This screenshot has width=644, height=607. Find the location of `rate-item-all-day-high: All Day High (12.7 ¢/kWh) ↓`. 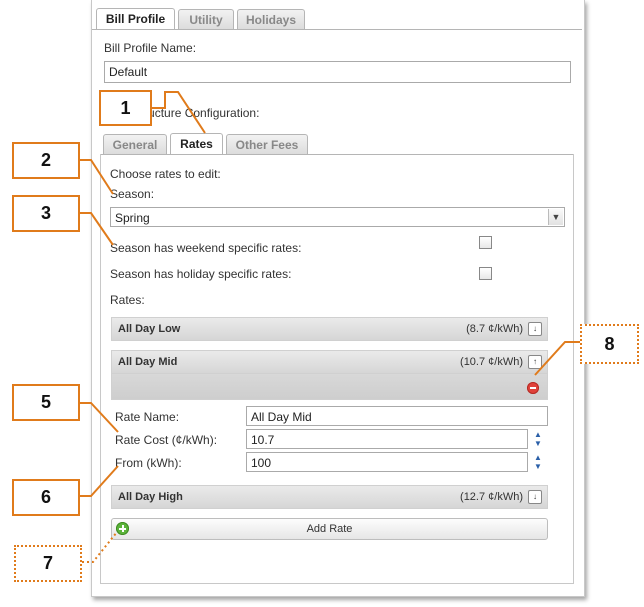

rate-item-all-day-high: All Day High (12.7 ¢/kWh) ↓ is located at coordinates (329, 497).